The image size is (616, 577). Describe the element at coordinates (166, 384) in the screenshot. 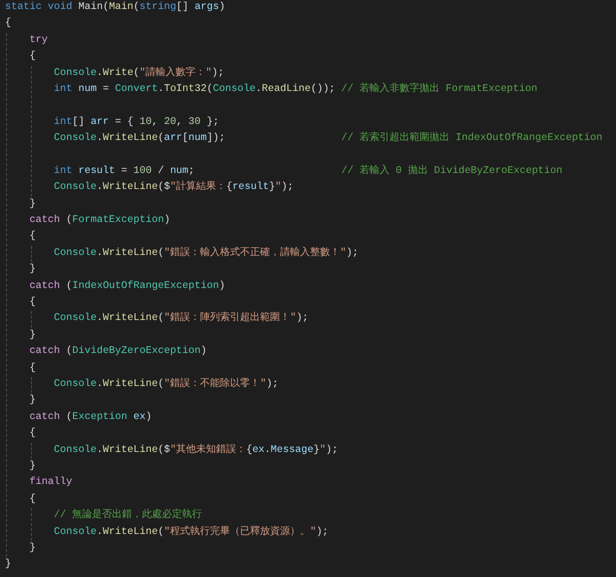

I see `code-line: Console.WriteLine("錯誤：不能除以零！");` at that location.